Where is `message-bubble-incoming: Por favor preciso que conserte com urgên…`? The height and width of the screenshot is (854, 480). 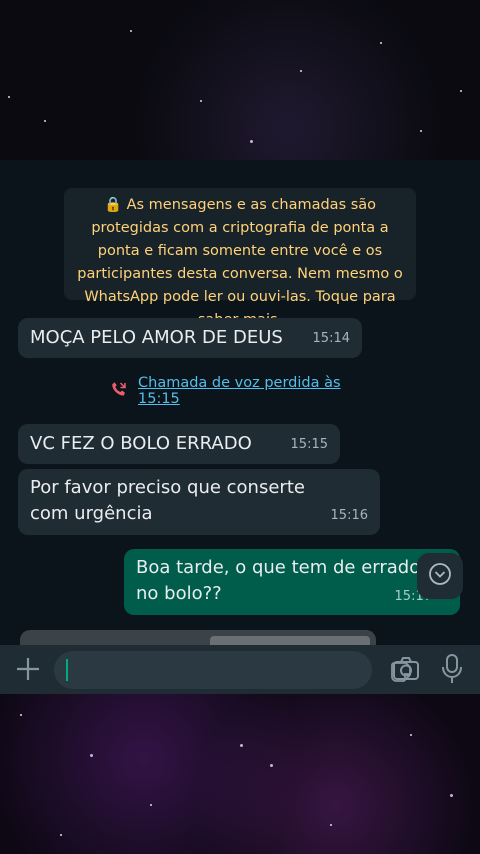 message-bubble-incoming: Por favor preciso que conserte com urgên… is located at coordinates (199, 502).